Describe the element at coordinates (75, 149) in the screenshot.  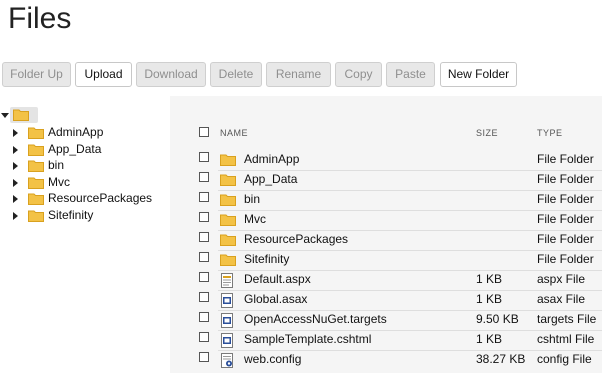
I see `tree-item-label: App_Data` at that location.